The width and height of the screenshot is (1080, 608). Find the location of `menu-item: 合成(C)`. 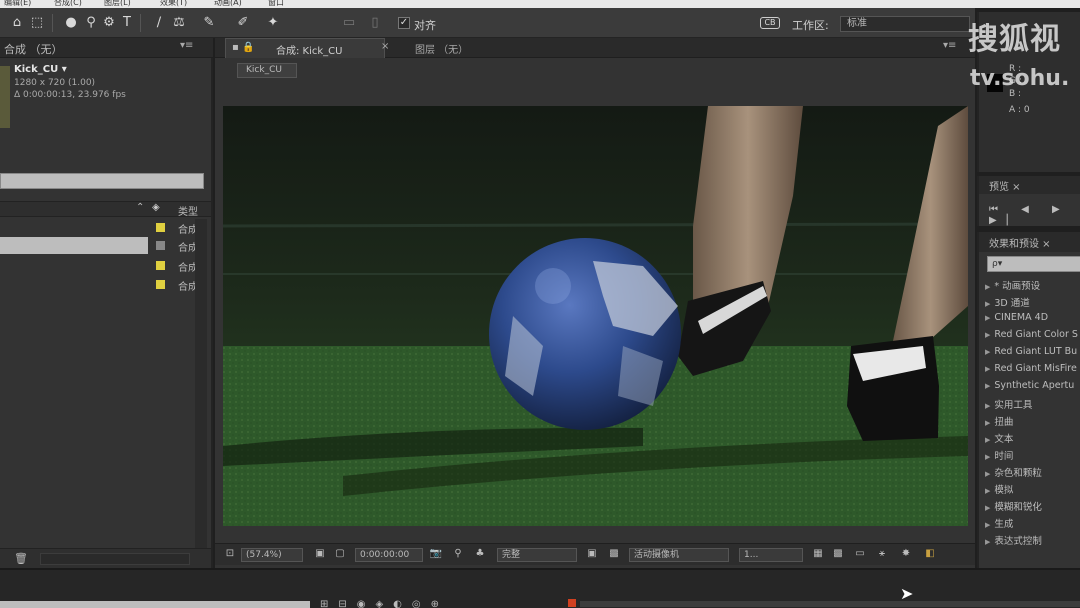

menu-item: 合成(C) is located at coordinates (68, 4).